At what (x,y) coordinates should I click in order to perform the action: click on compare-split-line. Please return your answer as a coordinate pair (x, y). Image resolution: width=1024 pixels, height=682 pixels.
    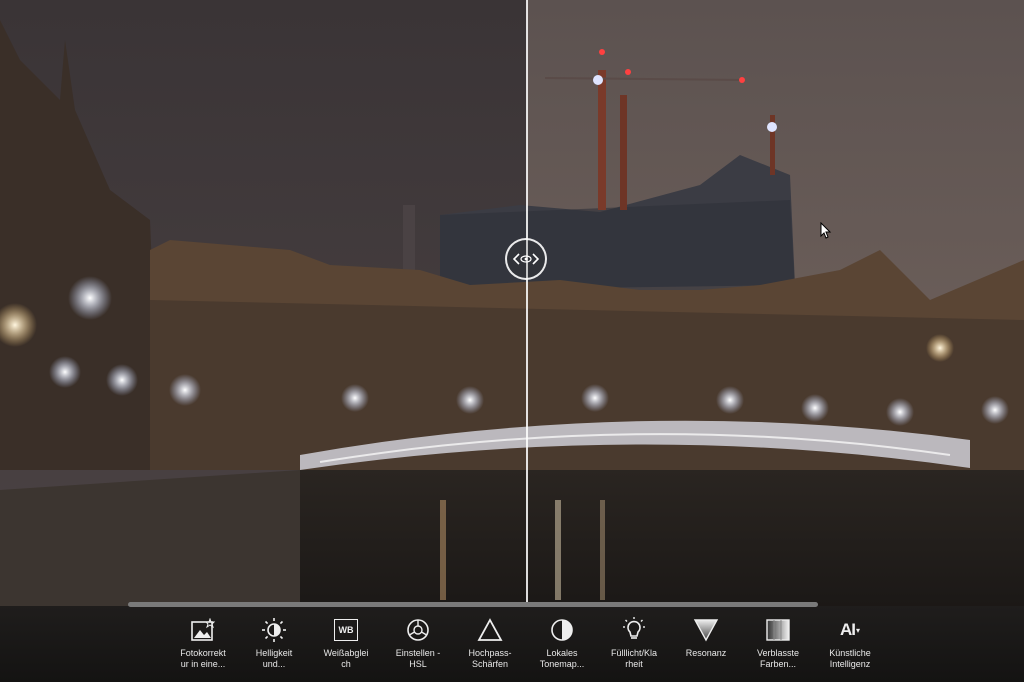
    Looking at the image, I should click on (527, 303).